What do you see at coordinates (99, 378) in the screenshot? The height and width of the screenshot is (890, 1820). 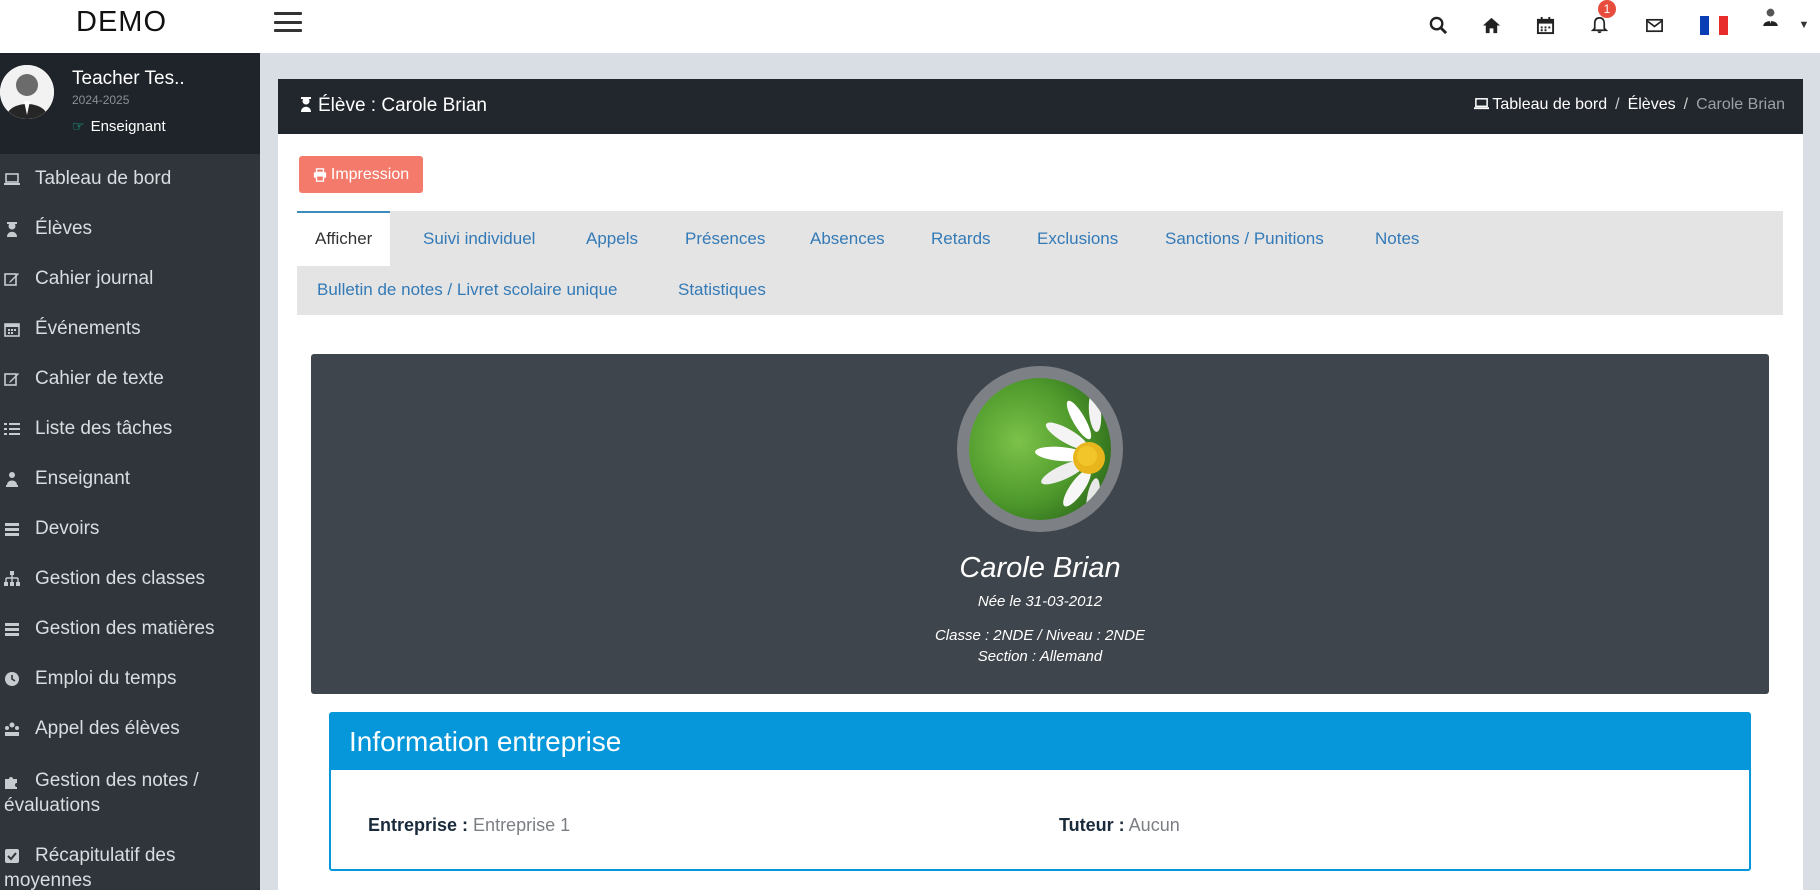 I see `sidebar-item-label: Cahier de texte` at bounding box center [99, 378].